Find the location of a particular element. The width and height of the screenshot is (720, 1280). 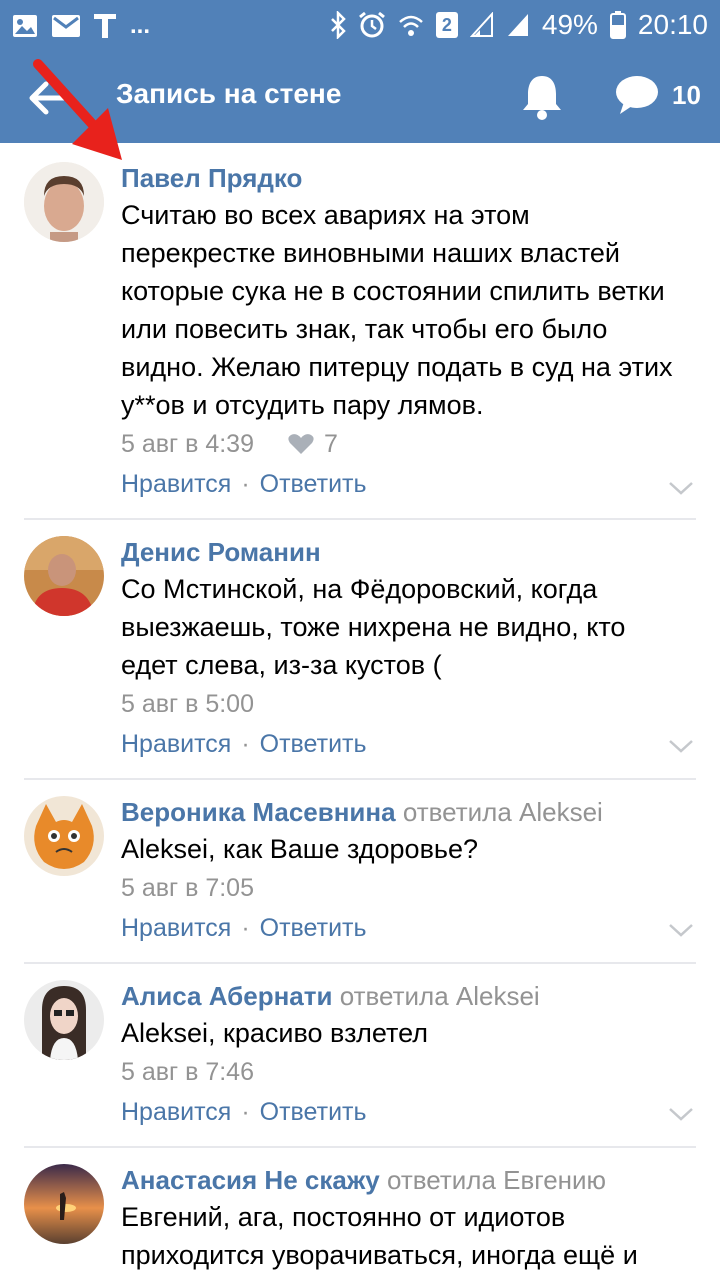

bell-icon is located at coordinates (542, 96).